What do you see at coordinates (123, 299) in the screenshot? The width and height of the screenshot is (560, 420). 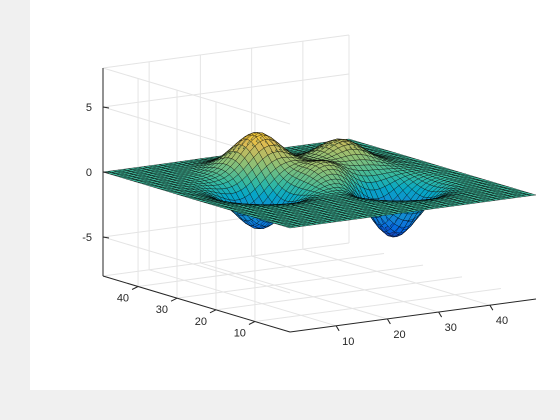 I see `y-tick-label: 40` at bounding box center [123, 299].